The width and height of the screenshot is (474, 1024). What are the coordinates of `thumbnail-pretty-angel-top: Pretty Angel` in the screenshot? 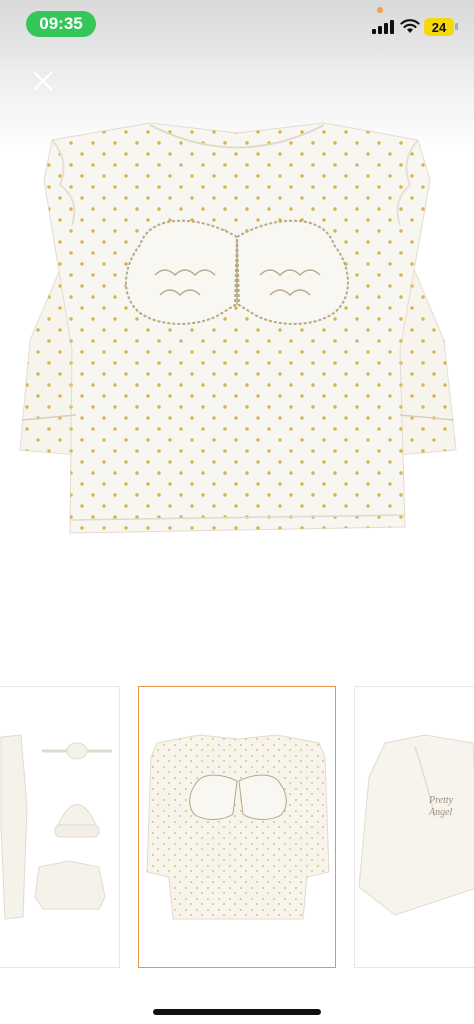 It's located at (414, 827).